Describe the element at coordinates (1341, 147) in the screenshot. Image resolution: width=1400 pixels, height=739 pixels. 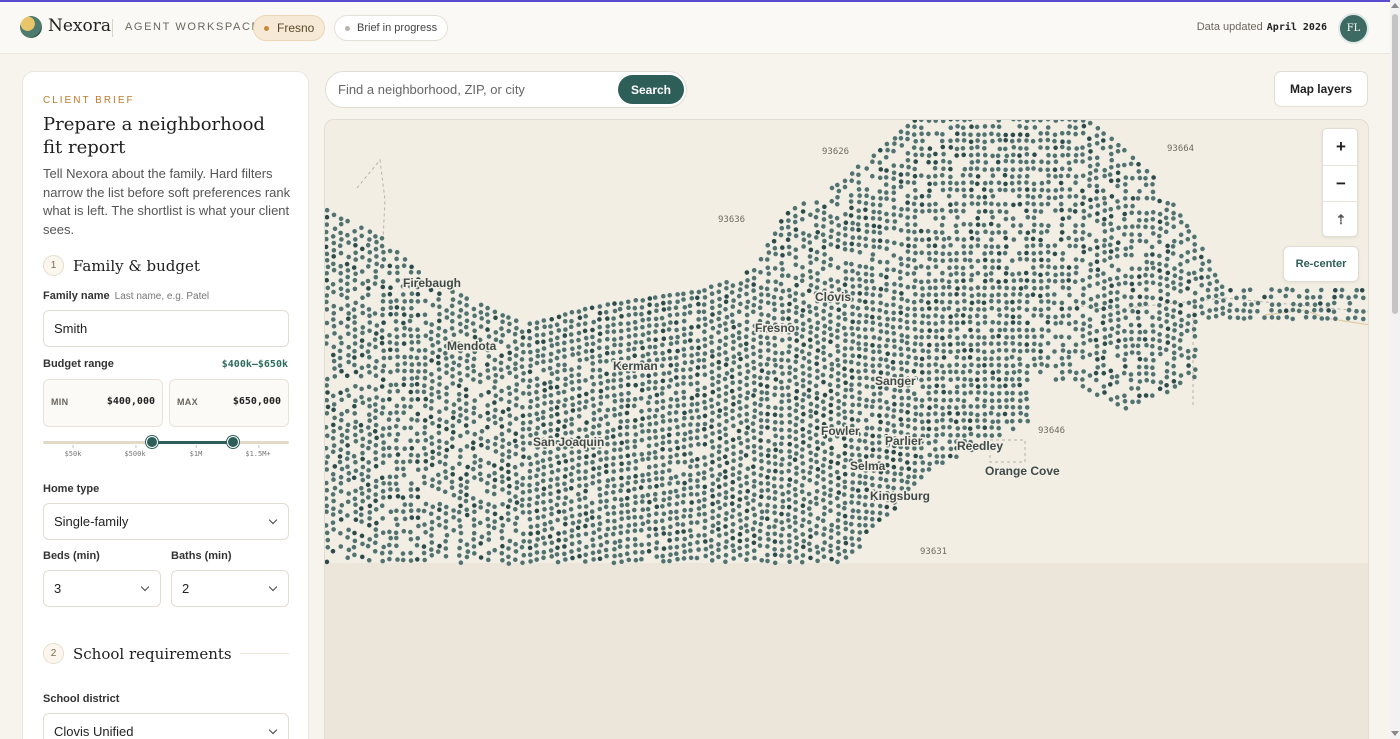
I see `zoom-in-button: +` at that location.